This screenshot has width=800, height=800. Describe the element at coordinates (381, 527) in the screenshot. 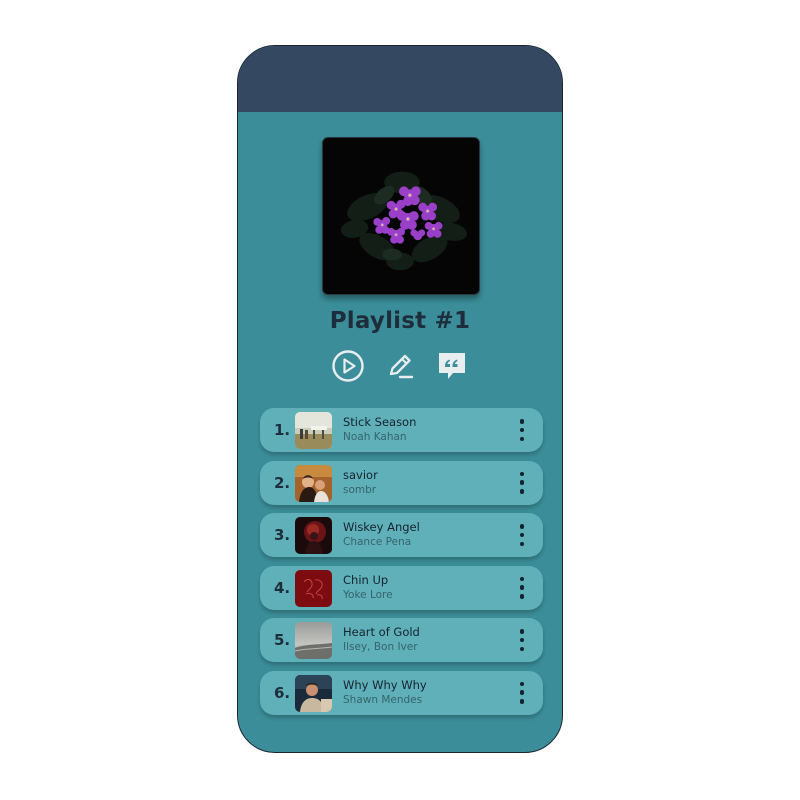

I see `song-title: Wiskey Angel` at that location.